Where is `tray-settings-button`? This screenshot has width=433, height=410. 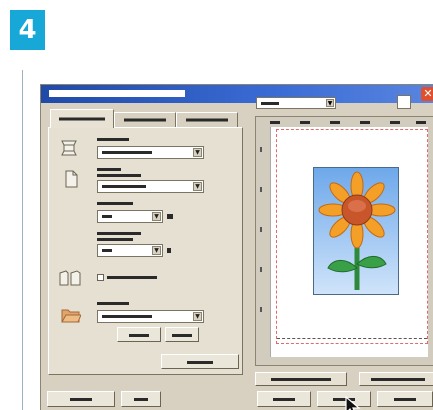 tray-settings-button is located at coordinates (139, 334).